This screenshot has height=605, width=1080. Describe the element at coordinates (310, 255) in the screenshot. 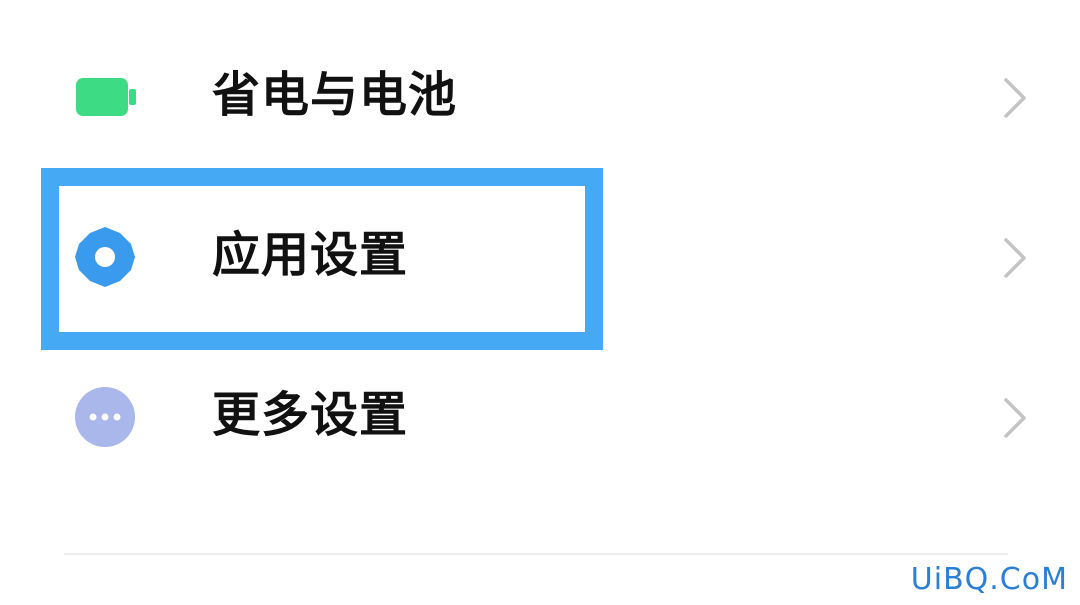

I see `settings-item-label: 应用设置` at that location.